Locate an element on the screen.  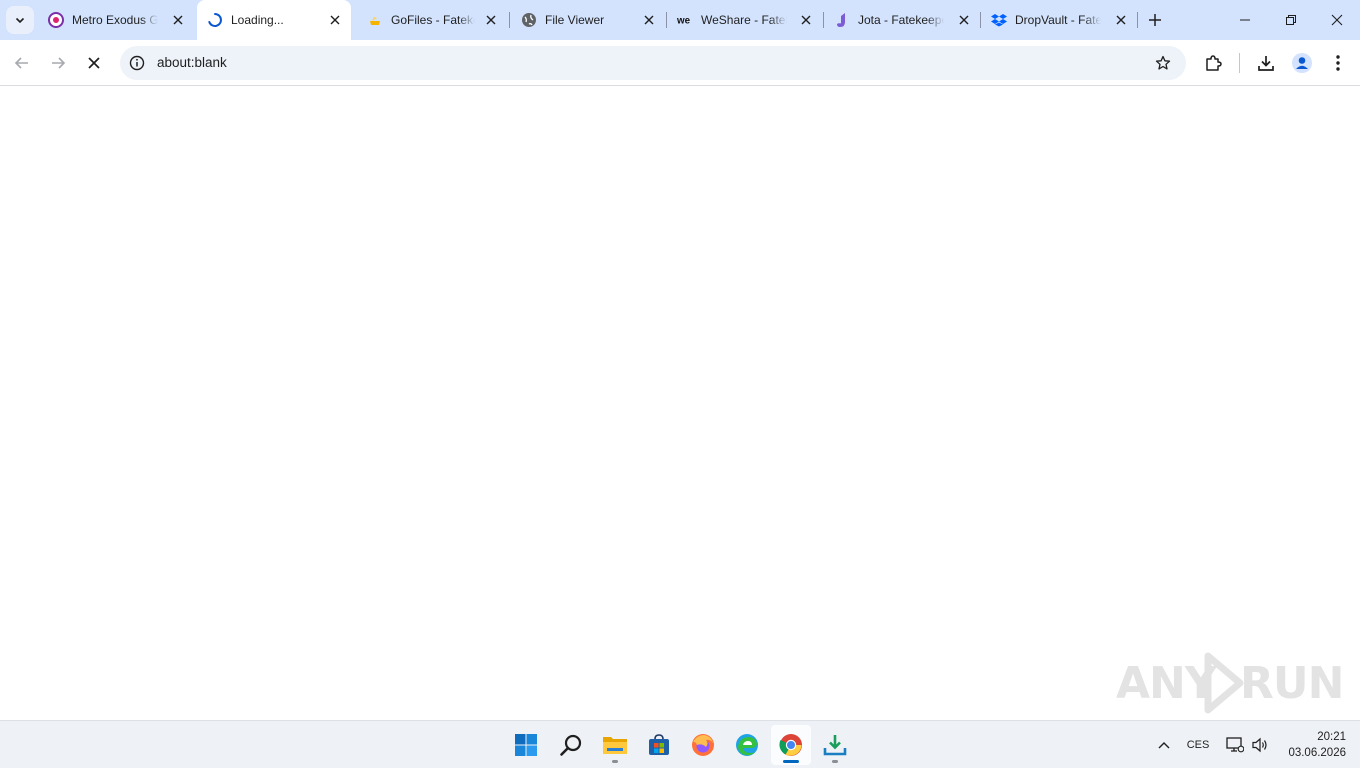
plus-icon is located at coordinates (1155, 20).